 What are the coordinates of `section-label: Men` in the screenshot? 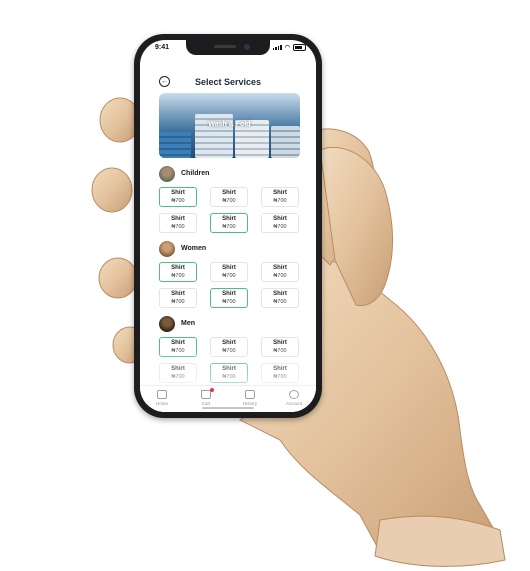 It's located at (188, 323).